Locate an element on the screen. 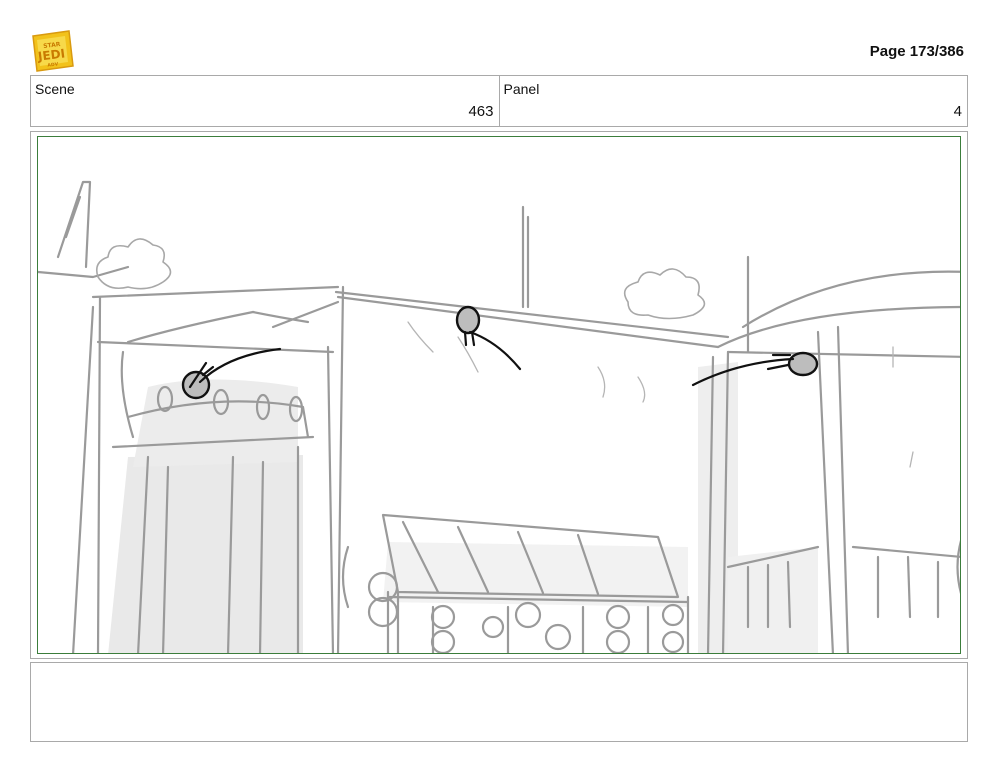  panel-value: 4 is located at coordinates (957, 111).